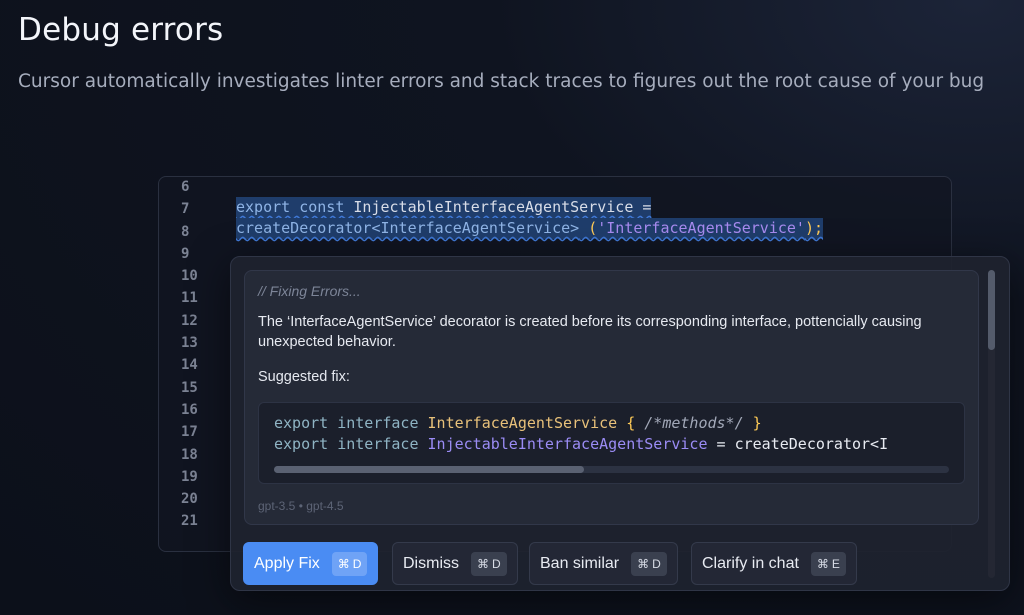  Describe the element at coordinates (185, 187) in the screenshot. I see `line-number: 6` at that location.